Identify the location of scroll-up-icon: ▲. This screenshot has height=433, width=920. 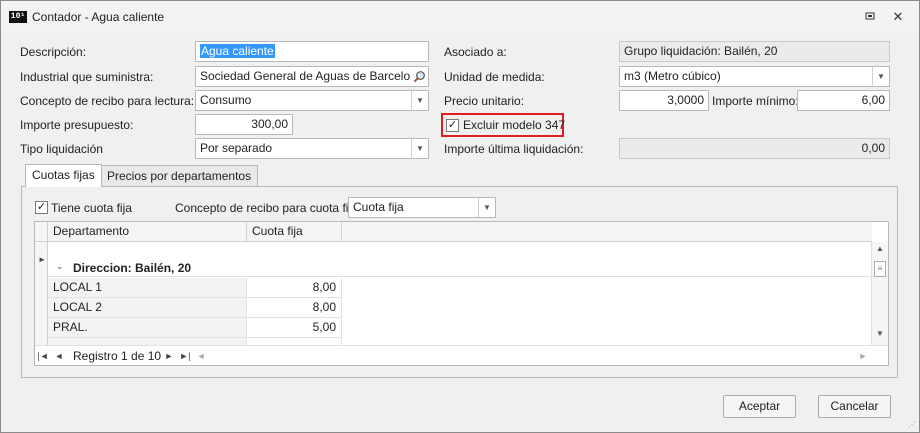
(880, 248).